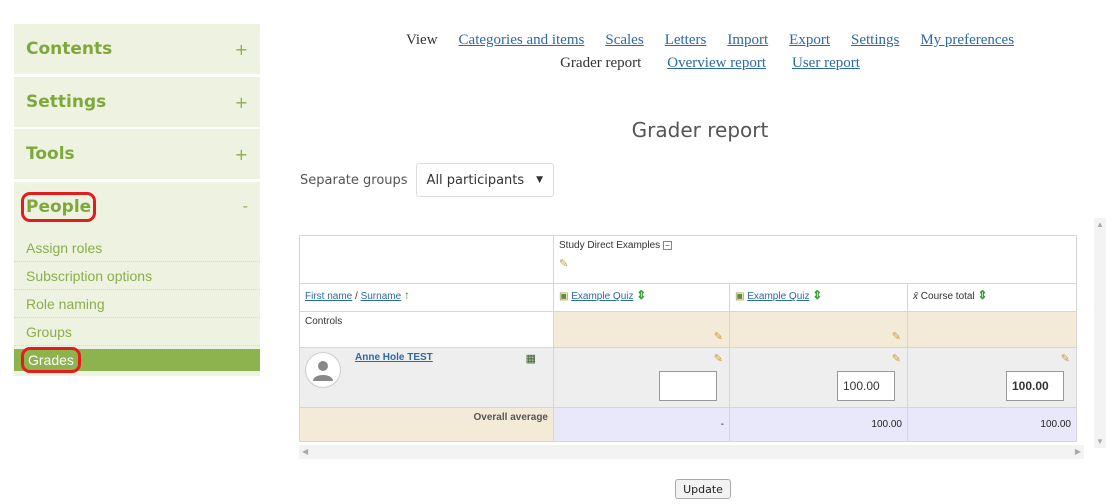  Describe the element at coordinates (381, 296) in the screenshot. I see `sort-surname-link: Surname` at that location.